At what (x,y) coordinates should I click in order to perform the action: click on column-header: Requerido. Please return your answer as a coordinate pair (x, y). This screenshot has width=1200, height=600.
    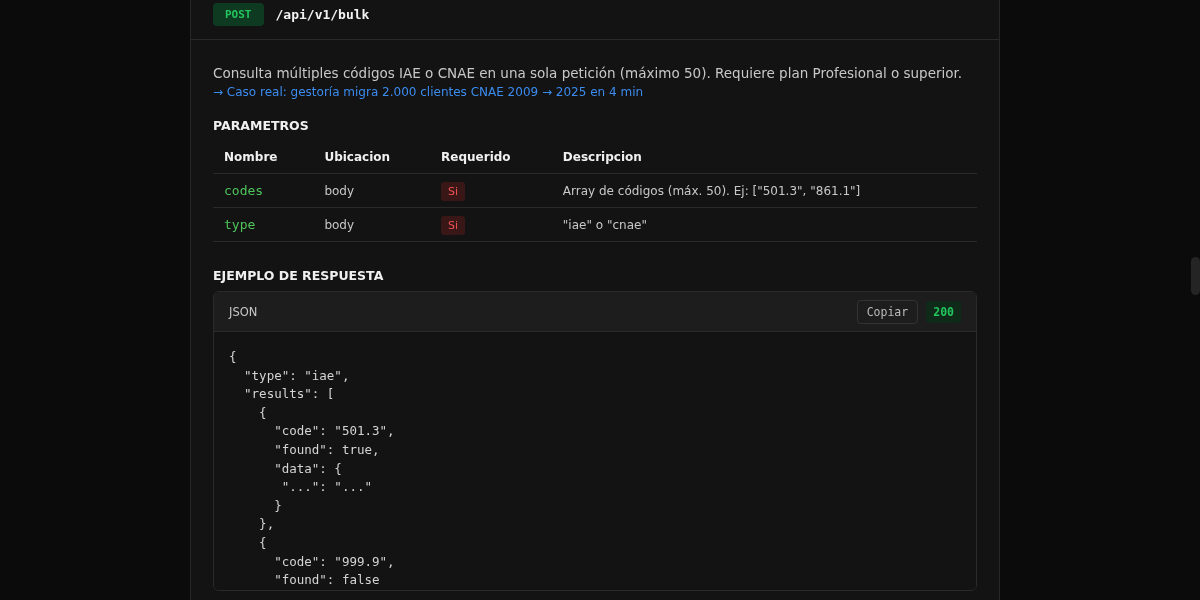
    Looking at the image, I should click on (491, 157).